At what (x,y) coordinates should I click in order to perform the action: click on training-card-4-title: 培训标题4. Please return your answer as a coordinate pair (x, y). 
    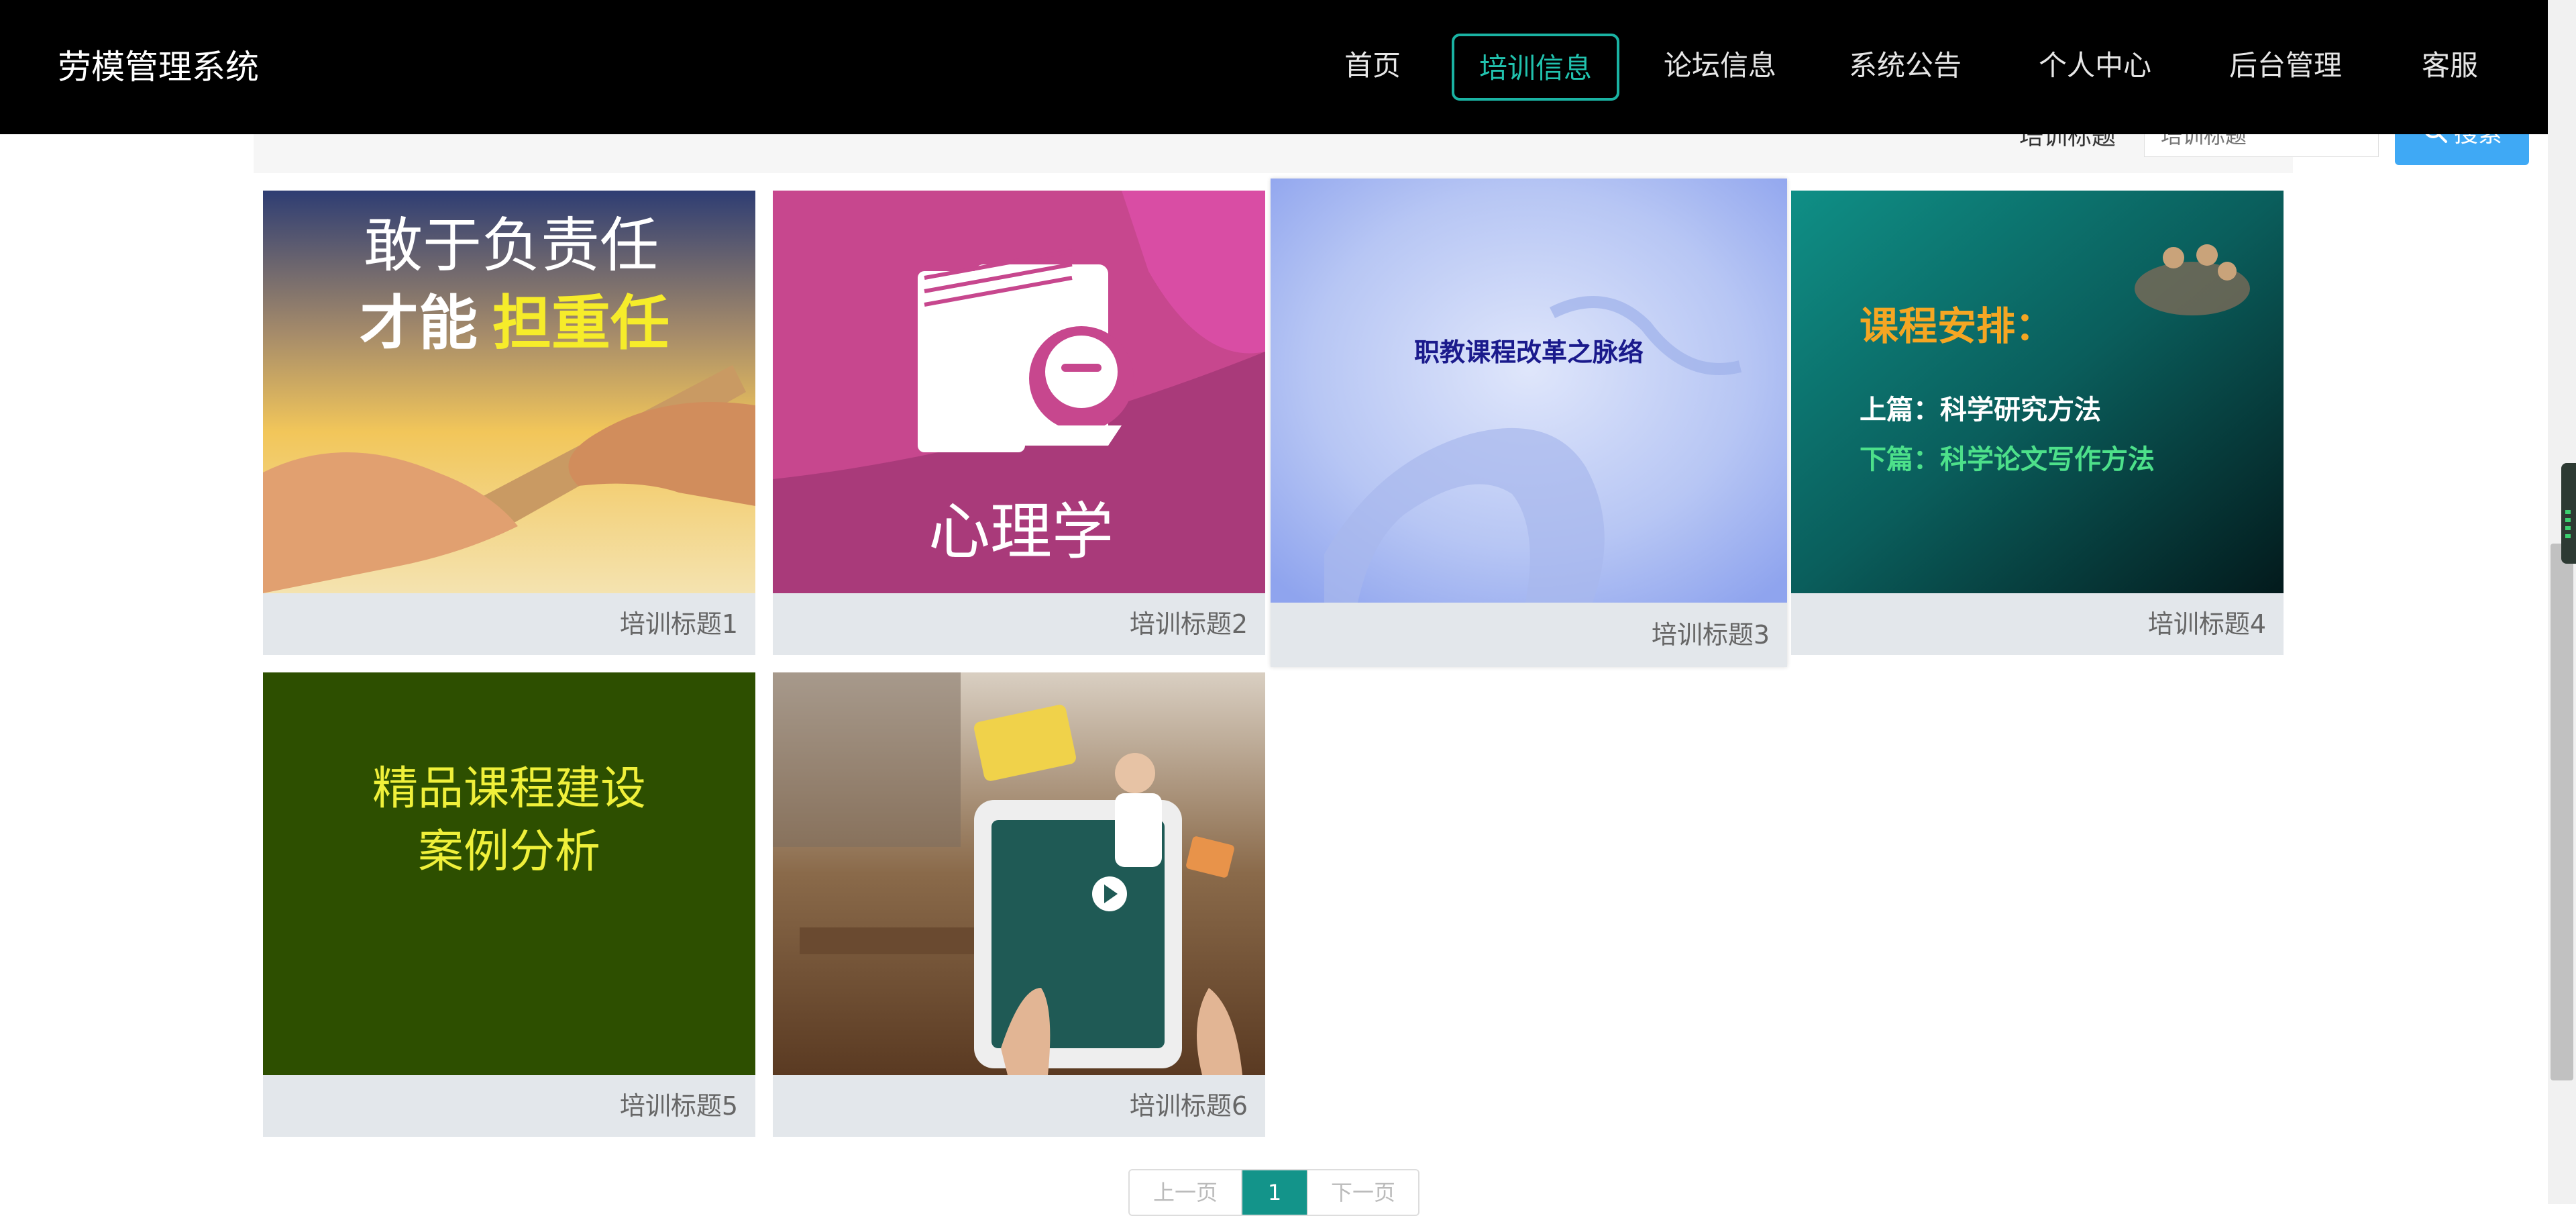
    Looking at the image, I should click on (2207, 624).